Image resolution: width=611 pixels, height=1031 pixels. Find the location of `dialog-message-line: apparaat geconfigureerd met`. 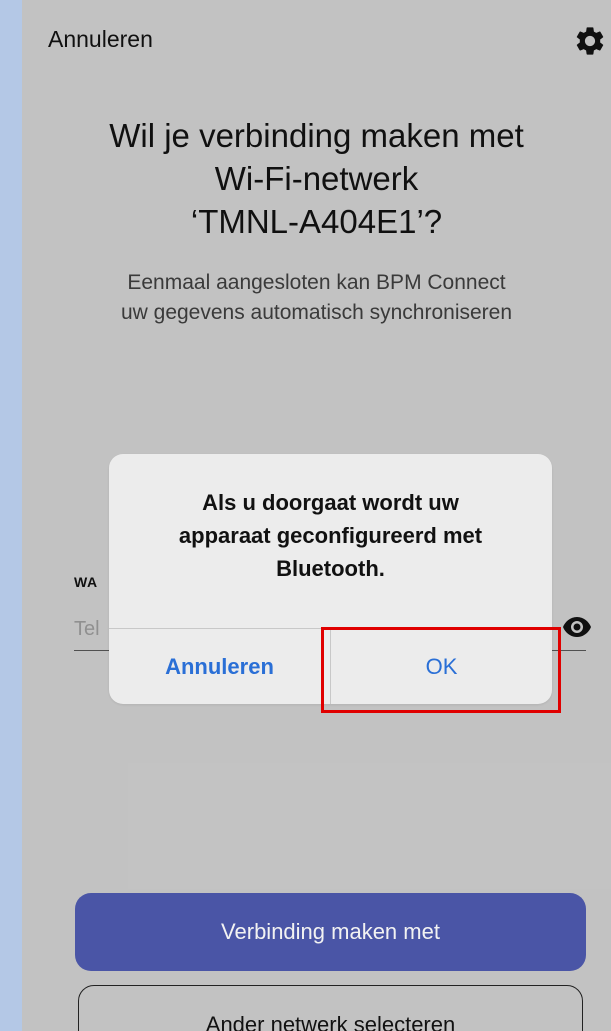

dialog-message-line: apparaat geconfigureerd met is located at coordinates (330, 535).